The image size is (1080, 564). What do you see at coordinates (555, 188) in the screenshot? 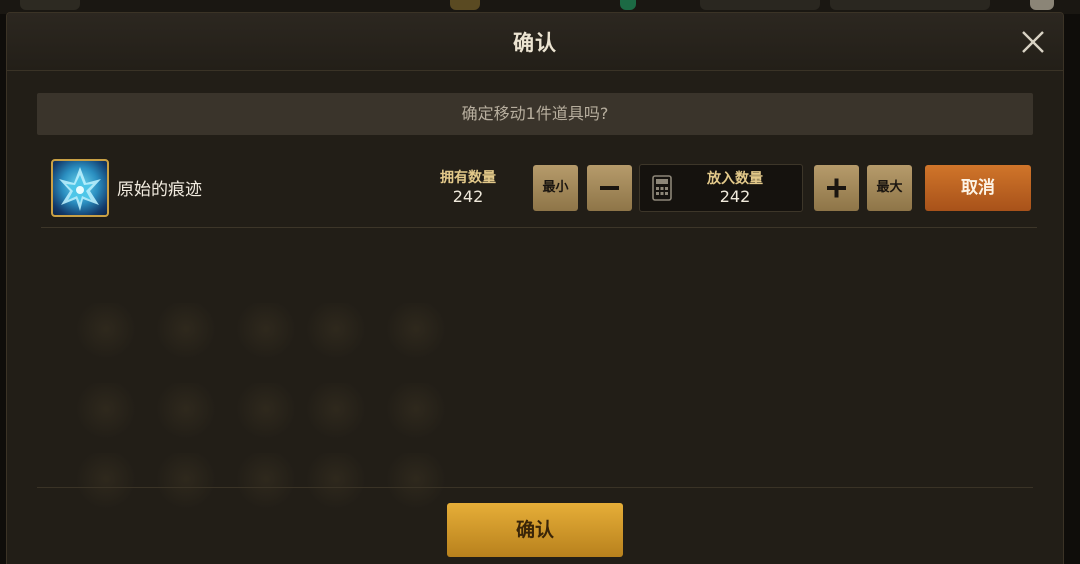
I see `min-button: 最小` at bounding box center [555, 188].